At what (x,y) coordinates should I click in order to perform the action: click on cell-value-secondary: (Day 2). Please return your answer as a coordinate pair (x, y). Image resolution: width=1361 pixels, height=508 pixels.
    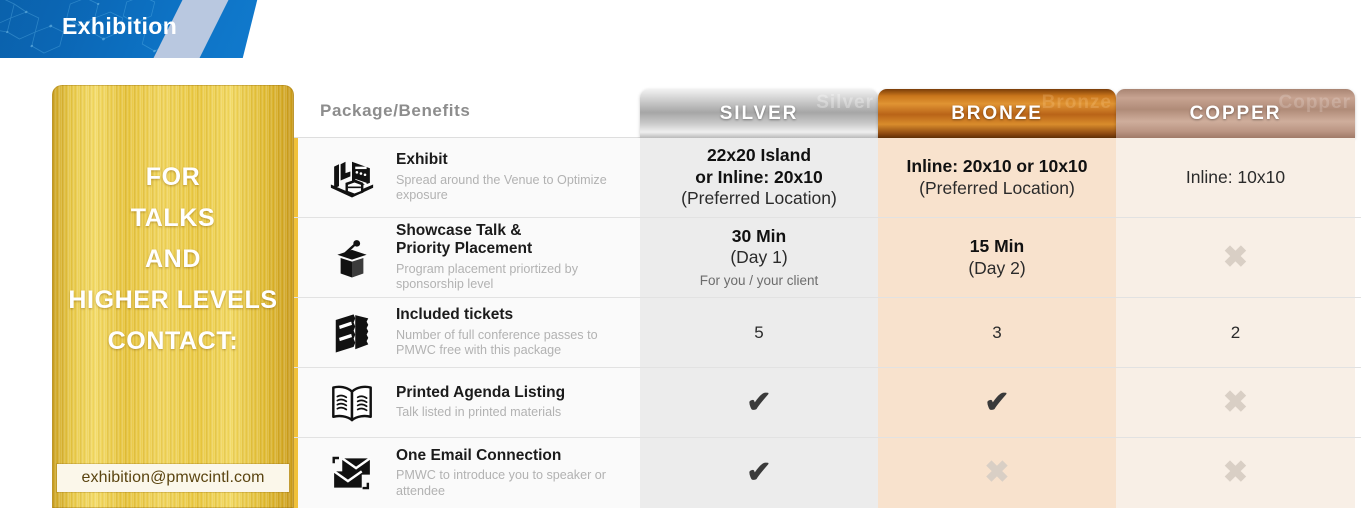
    Looking at the image, I should click on (997, 267).